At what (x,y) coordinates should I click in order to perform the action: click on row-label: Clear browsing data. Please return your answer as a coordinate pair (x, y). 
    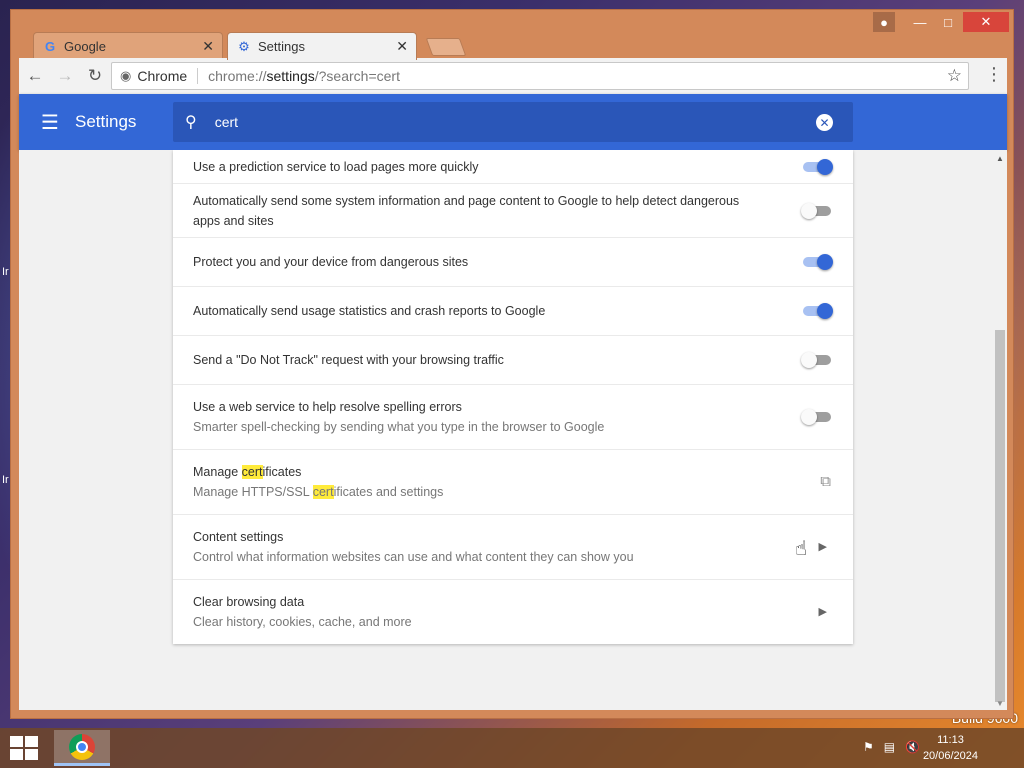
    Looking at the image, I should click on (249, 602).